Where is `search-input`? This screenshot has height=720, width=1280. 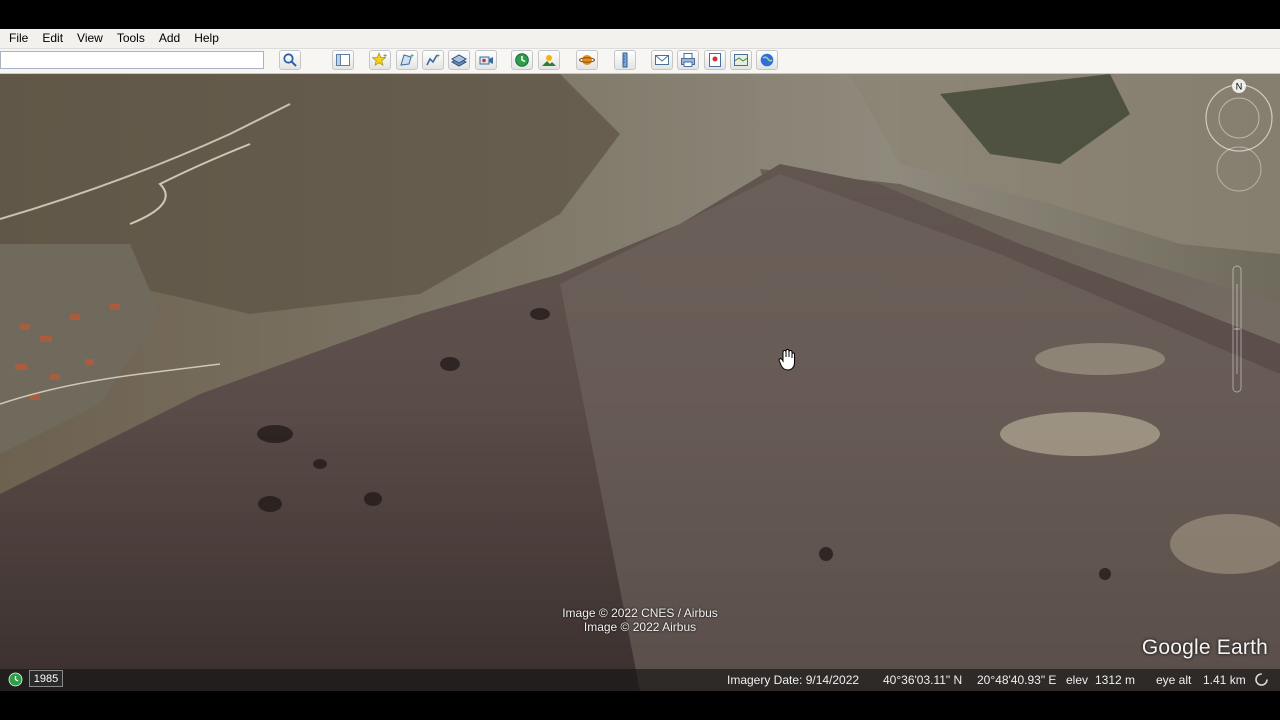
search-input is located at coordinates (132, 60).